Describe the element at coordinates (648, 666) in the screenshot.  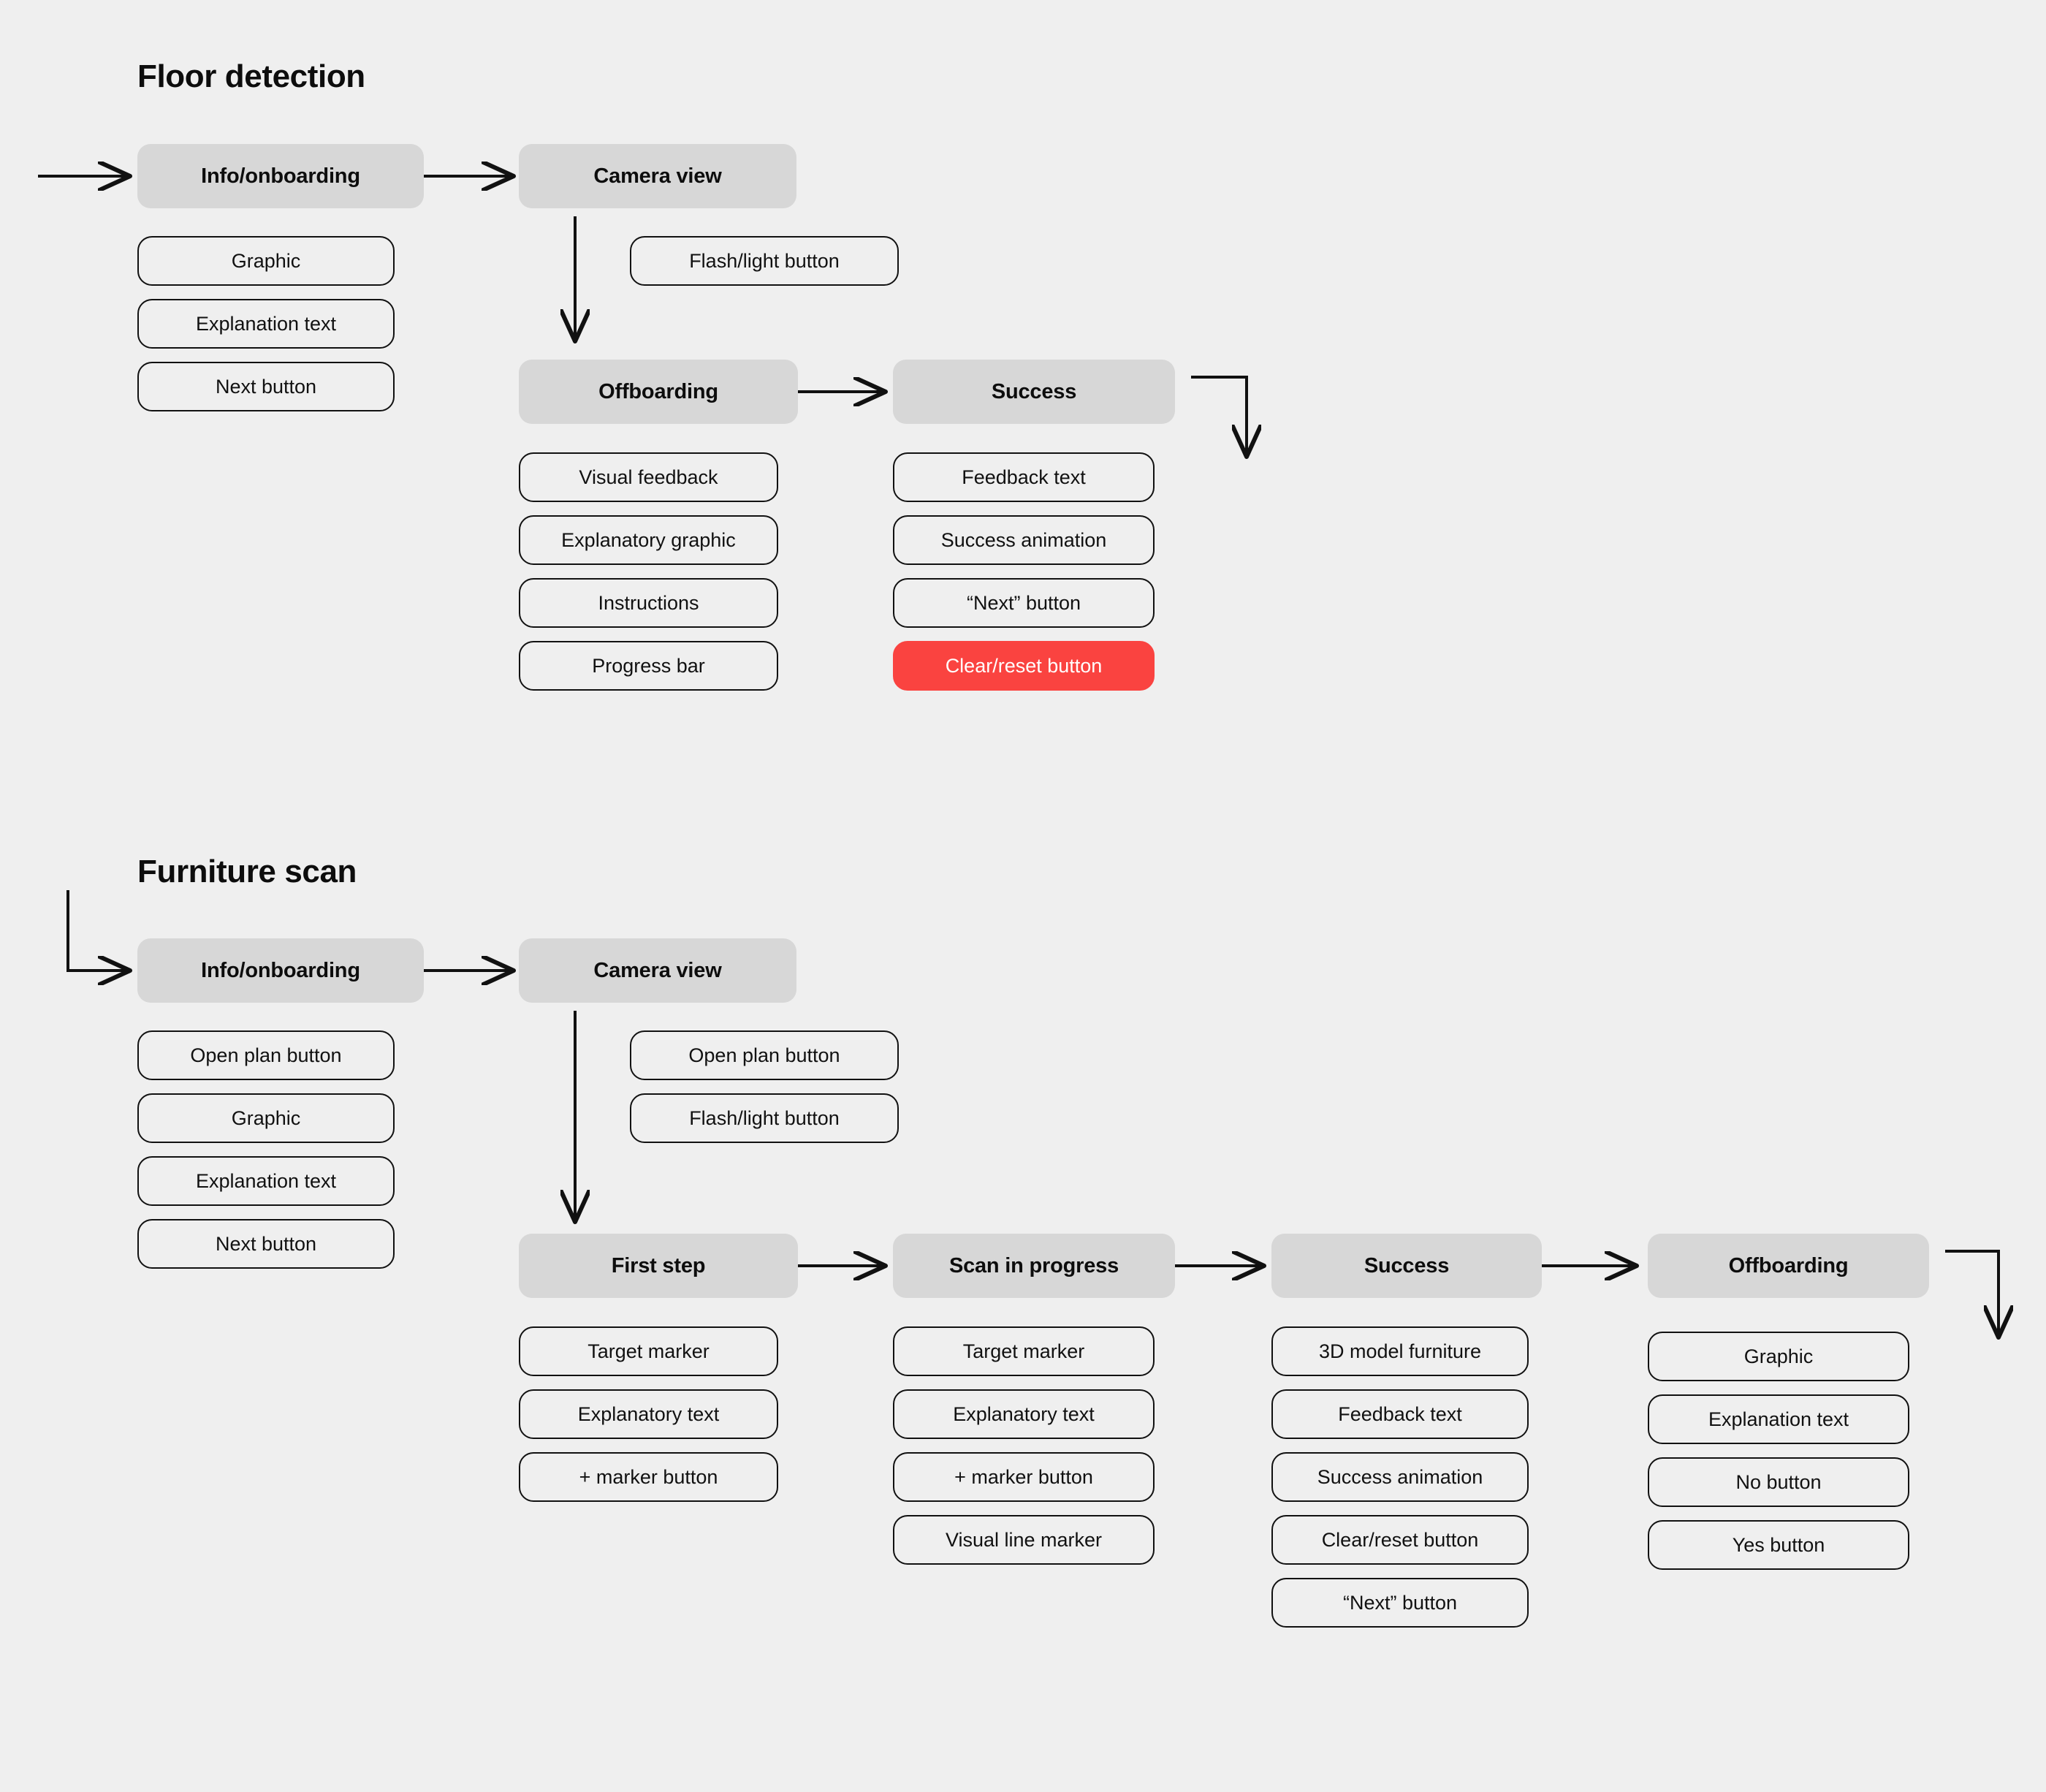
I see `pill-progress-bar: Progress bar` at that location.